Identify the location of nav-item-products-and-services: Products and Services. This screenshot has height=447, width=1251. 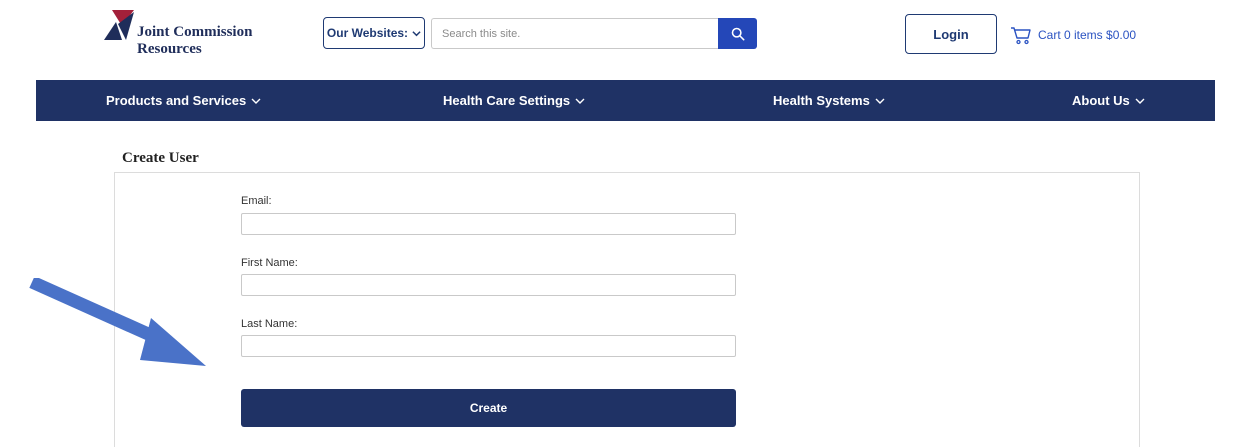
(183, 100).